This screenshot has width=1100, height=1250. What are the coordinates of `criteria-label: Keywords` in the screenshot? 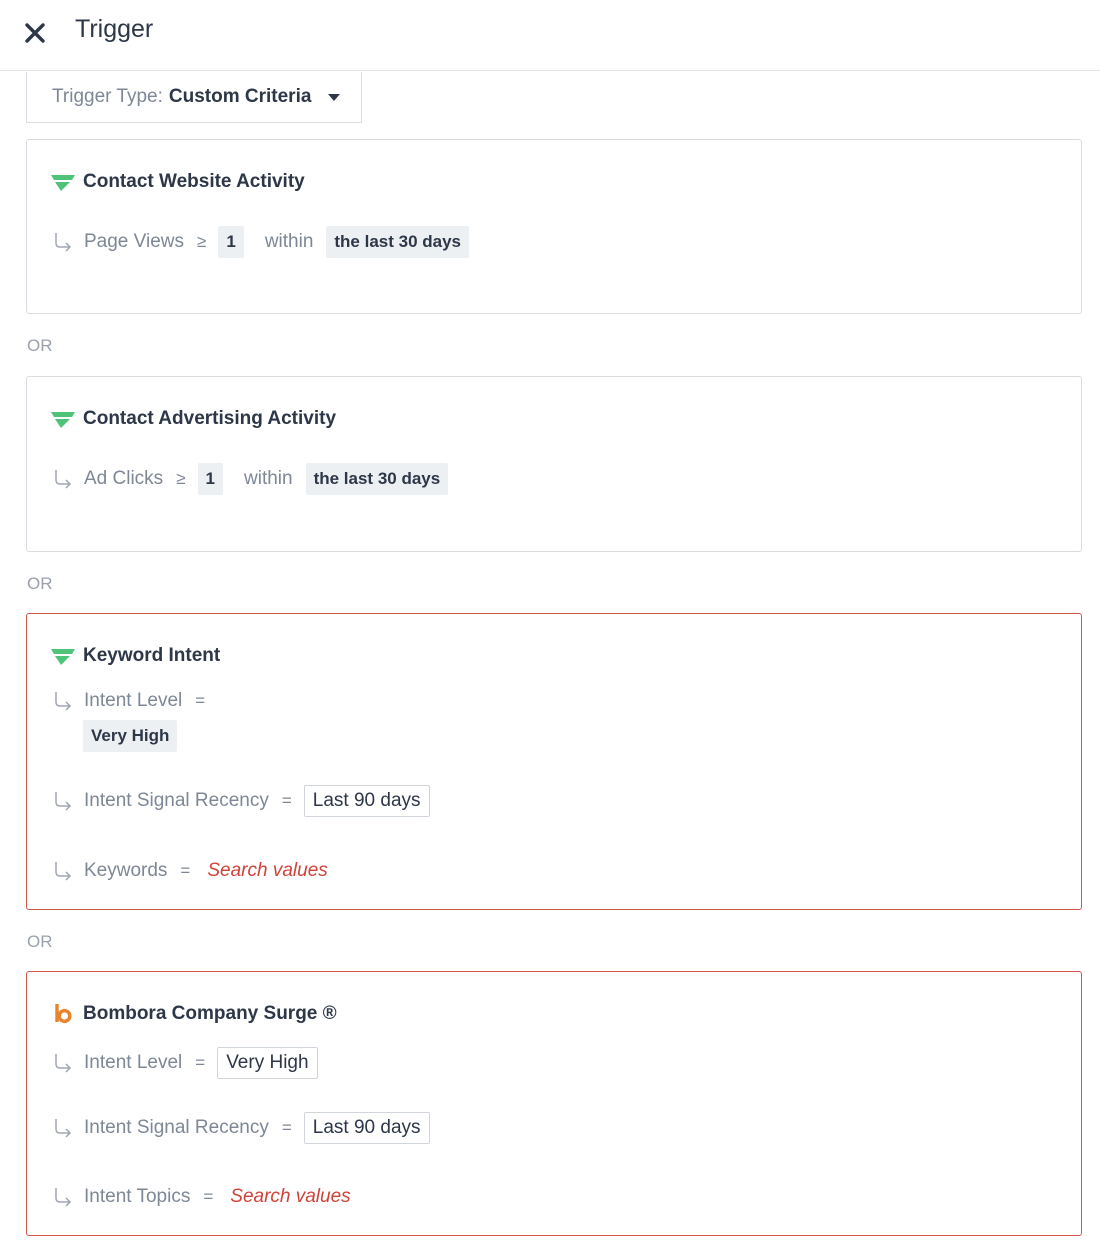 It's located at (126, 870).